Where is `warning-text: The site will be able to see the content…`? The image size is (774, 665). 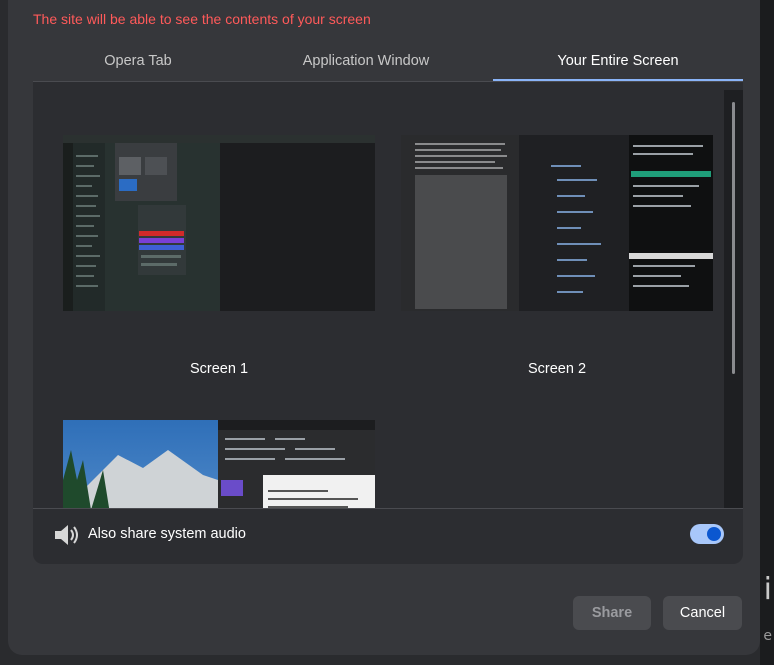 warning-text: The site will be able to see the content… is located at coordinates (202, 19).